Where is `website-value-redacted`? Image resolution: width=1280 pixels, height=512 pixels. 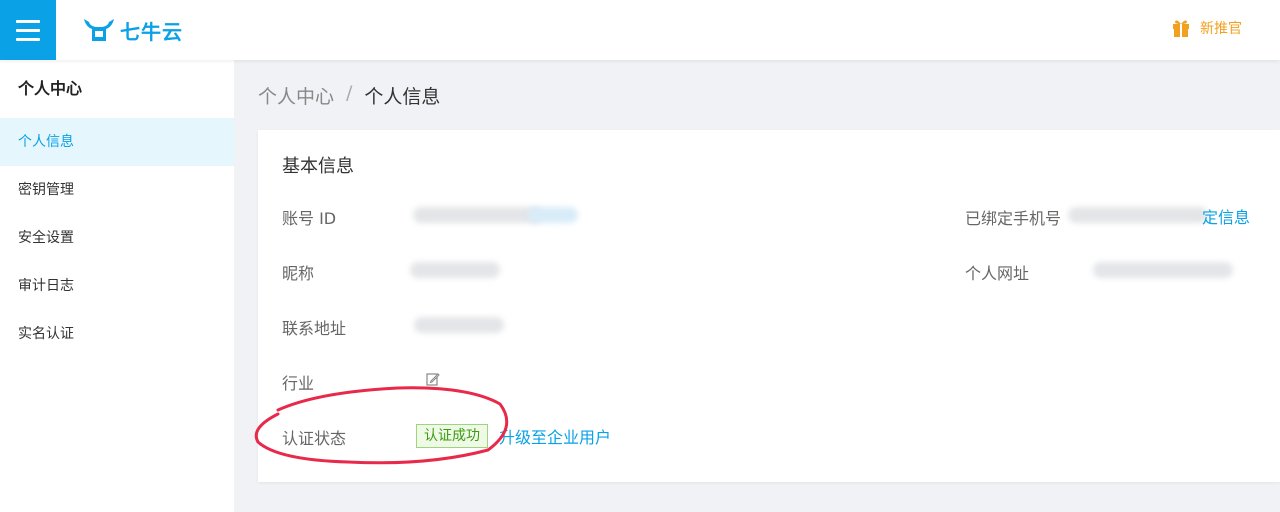
website-value-redacted is located at coordinates (1163, 270).